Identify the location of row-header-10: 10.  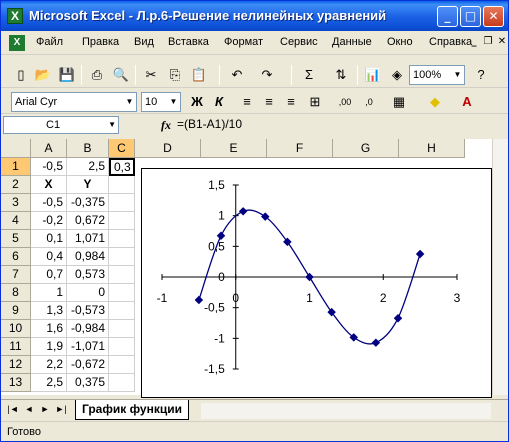
(16, 329).